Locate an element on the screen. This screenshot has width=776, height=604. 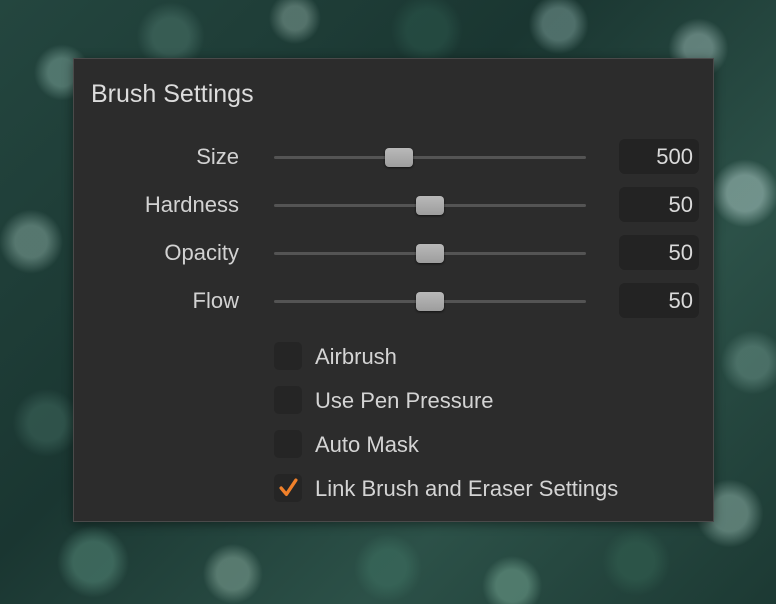
flow-slider is located at coordinates (430, 301).